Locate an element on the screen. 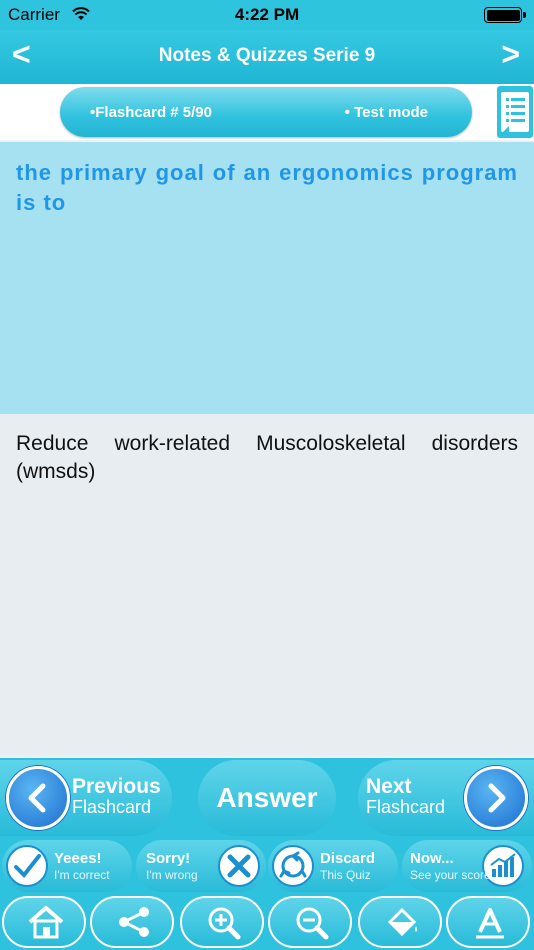  color-button is located at coordinates (400, 922).